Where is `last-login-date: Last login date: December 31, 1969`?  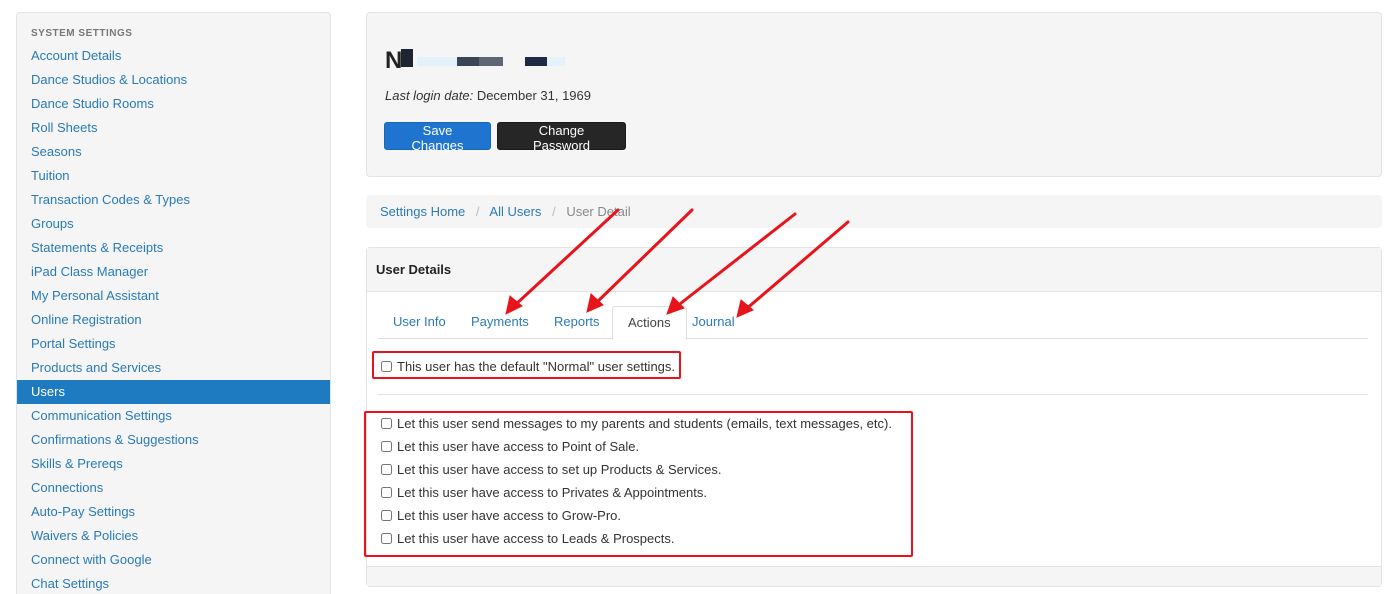 last-login-date: Last login date: December 31, 1969 is located at coordinates (488, 95).